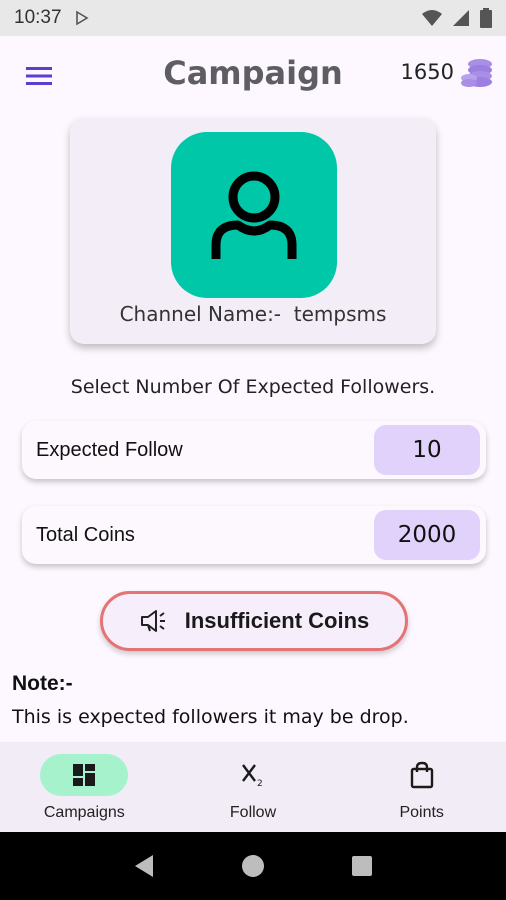 This screenshot has width=506, height=900. Describe the element at coordinates (38, 17) in the screenshot. I see `status-time: 10:37` at that location.